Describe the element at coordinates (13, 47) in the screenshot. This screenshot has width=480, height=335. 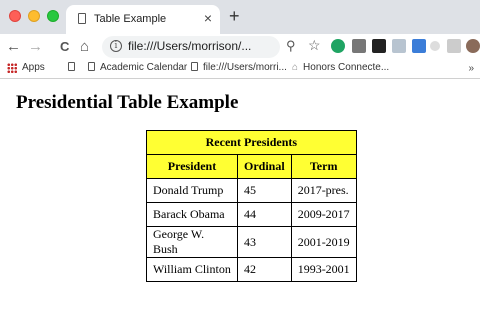
I see `back-icon: ←` at that location.